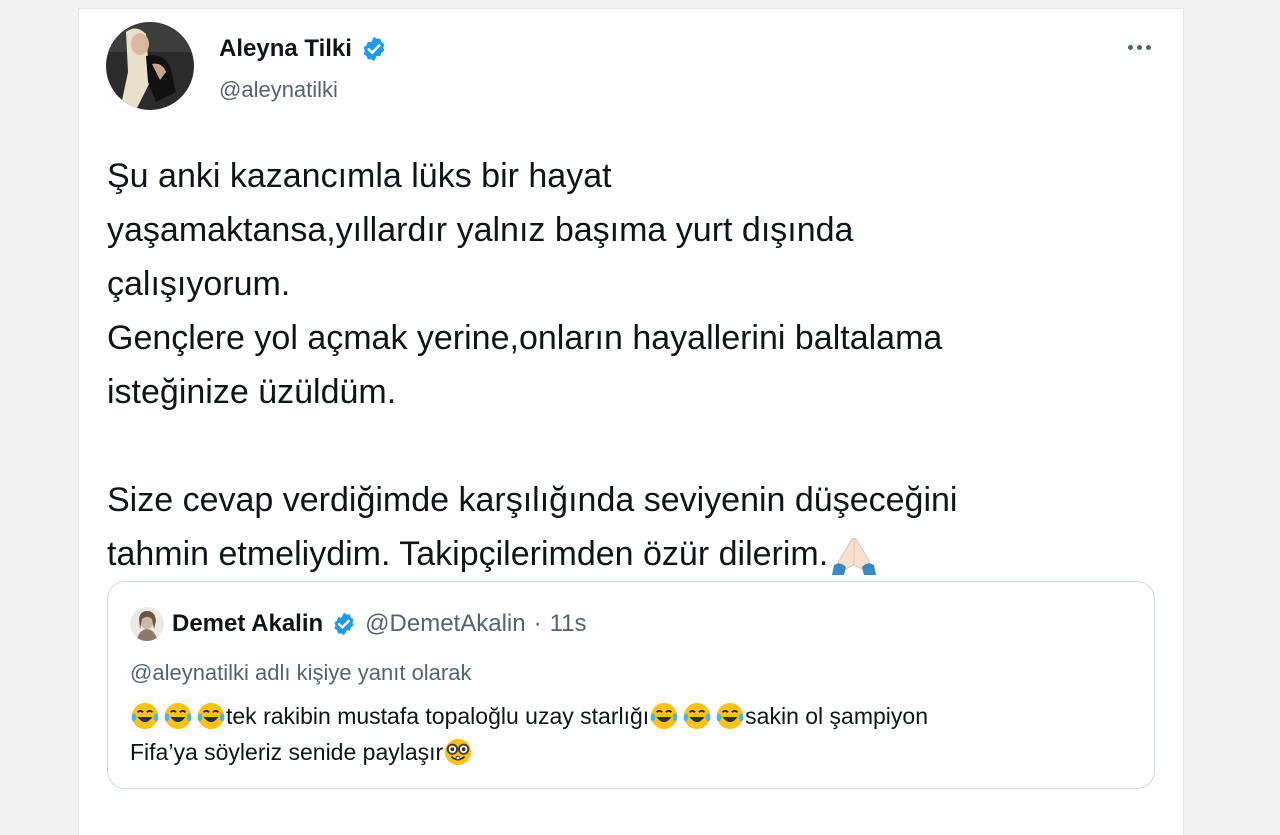 Image resolution: width=1280 pixels, height=835 pixels. I want to click on tweet-line: Şu anki kazancımla lüks bir hayat, so click(359, 176).